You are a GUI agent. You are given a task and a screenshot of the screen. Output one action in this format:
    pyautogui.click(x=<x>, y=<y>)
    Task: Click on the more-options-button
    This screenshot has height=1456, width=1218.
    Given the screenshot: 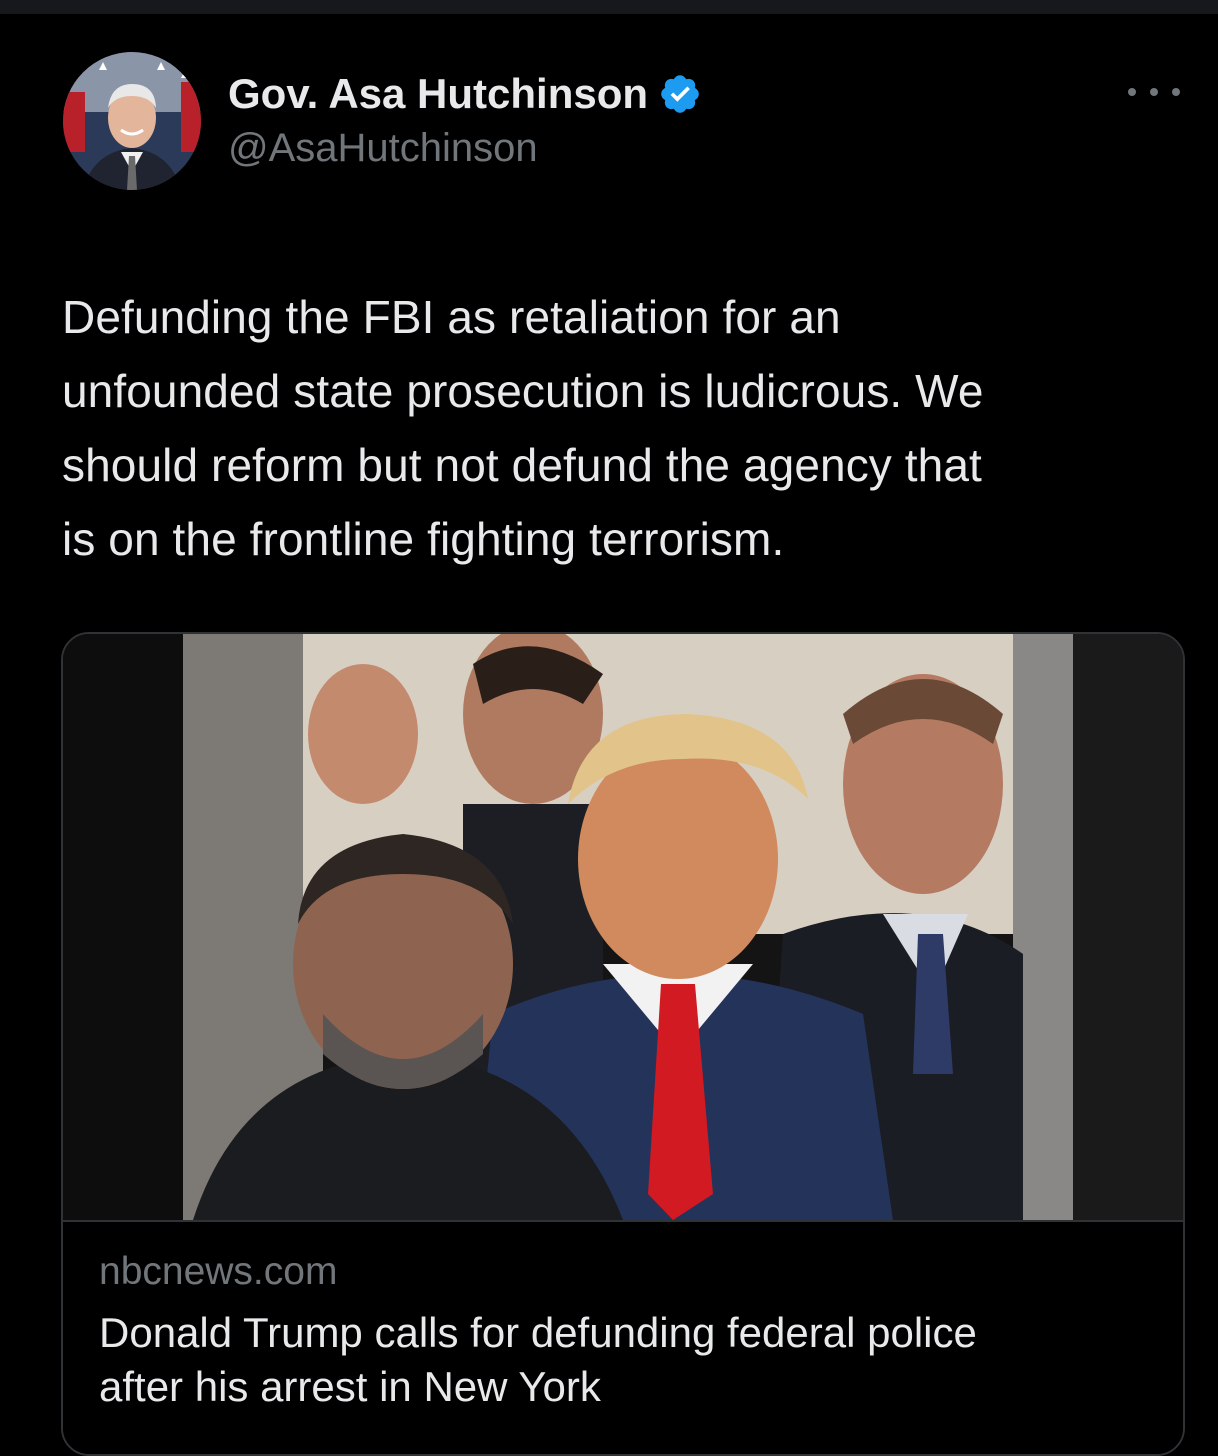 What is the action you would take?
    pyautogui.click(x=1154, y=92)
    